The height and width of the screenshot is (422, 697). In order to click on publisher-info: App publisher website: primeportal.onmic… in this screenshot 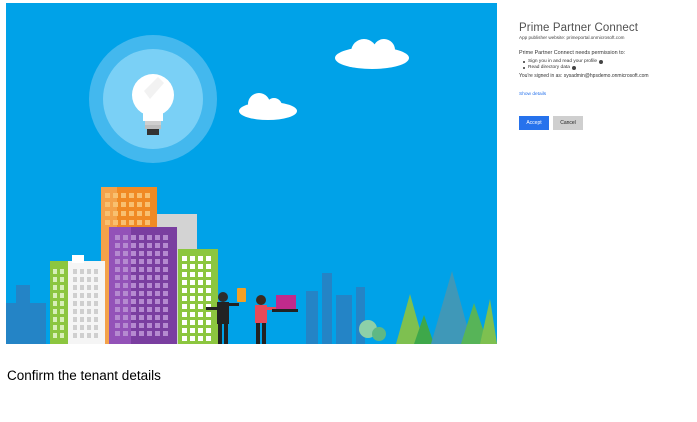, I will do `click(572, 37)`.